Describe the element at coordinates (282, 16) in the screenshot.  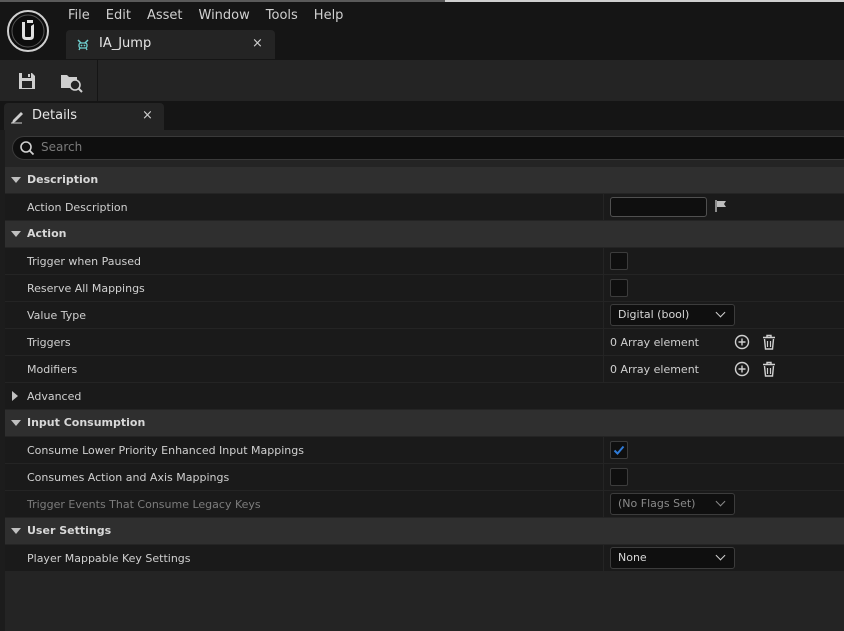
I see `menu-tools: Tools` at that location.